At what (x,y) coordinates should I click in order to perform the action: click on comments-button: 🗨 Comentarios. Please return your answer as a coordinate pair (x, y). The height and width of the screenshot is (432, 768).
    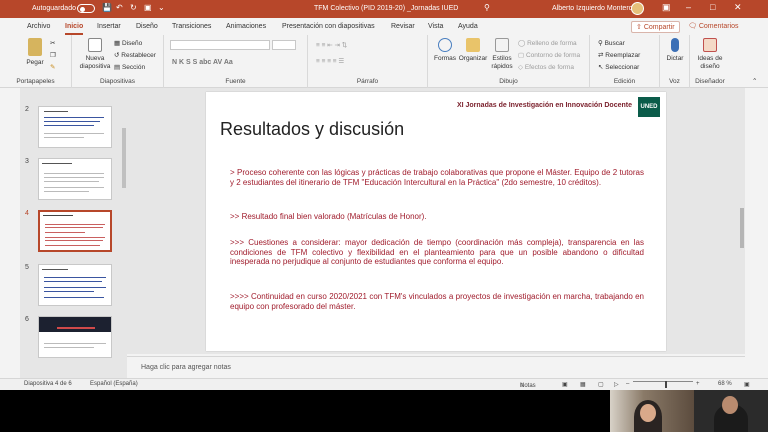
    Looking at the image, I should click on (713, 26).